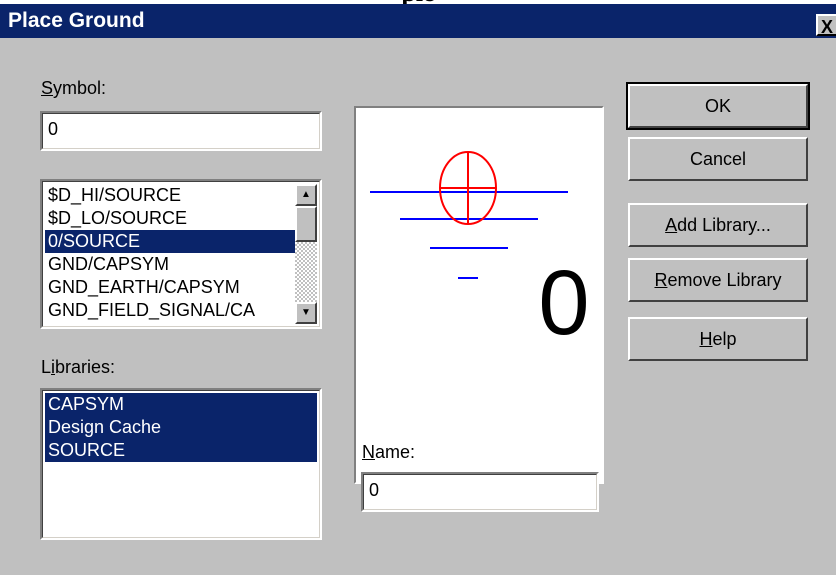 The image size is (836, 575). Describe the element at coordinates (389, 452) in the screenshot. I see `name-label: Name:` at that location.